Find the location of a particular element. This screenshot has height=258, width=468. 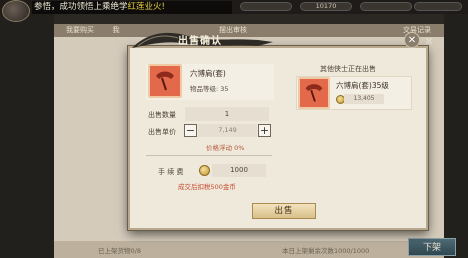

dialog-title: 出售确认 is located at coordinates (200, 41).